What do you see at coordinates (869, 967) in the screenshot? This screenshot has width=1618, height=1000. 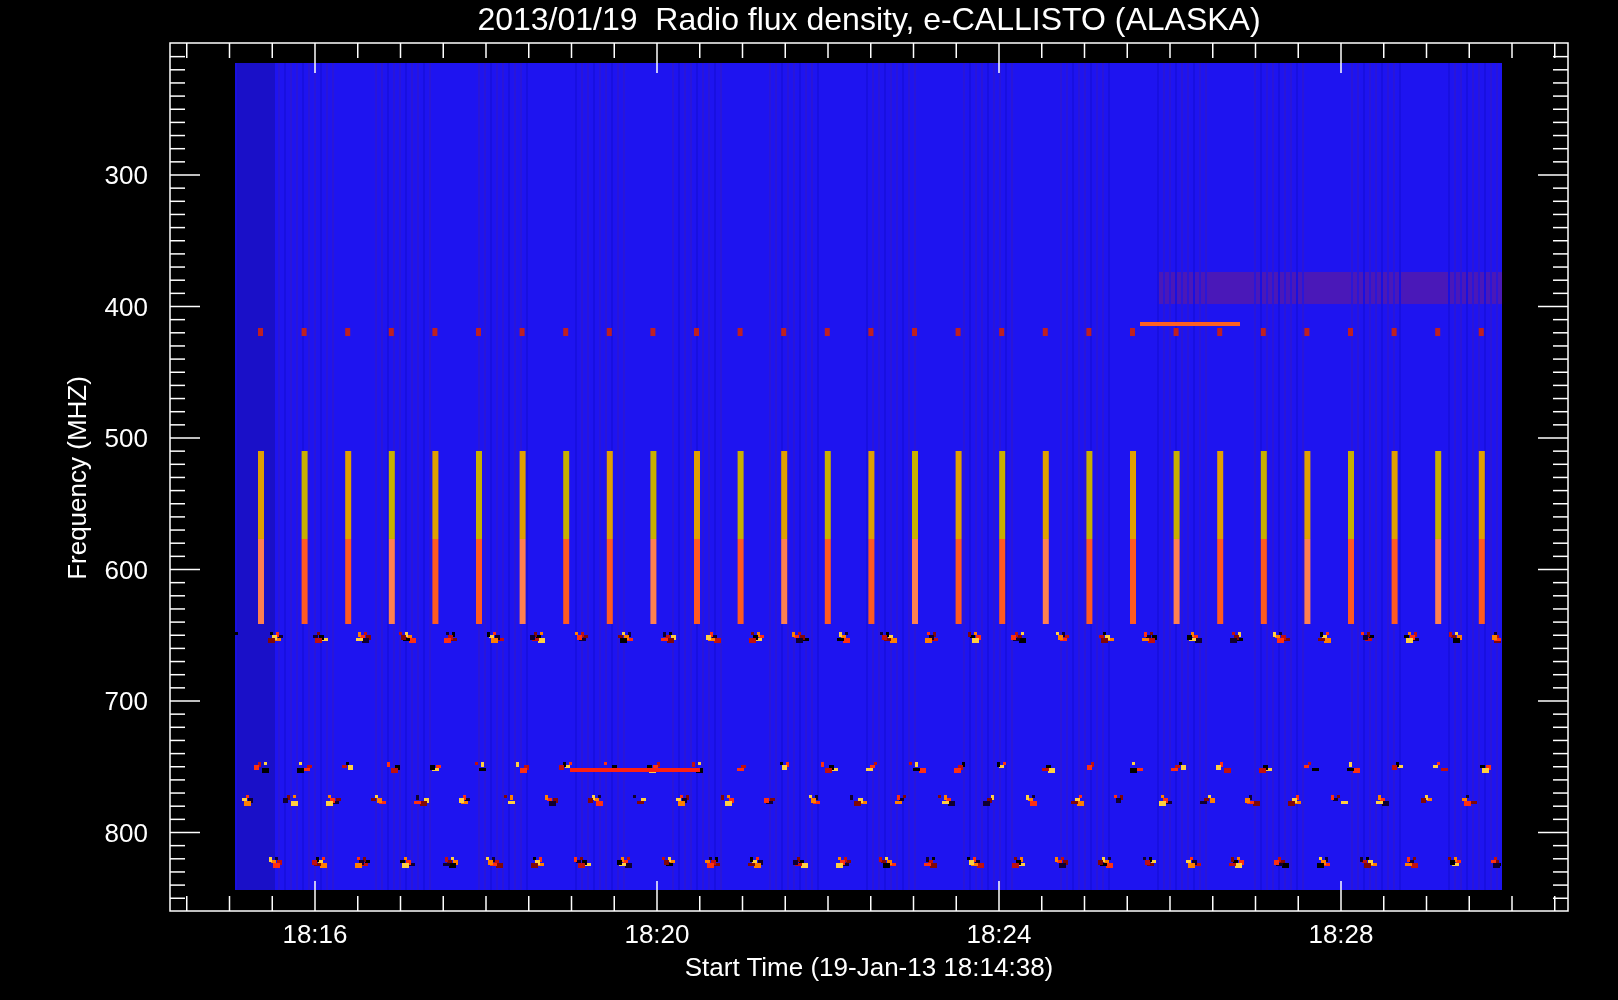 I see `x-axis-label: Start Time (19-Jan-13 18:14:38)` at bounding box center [869, 967].